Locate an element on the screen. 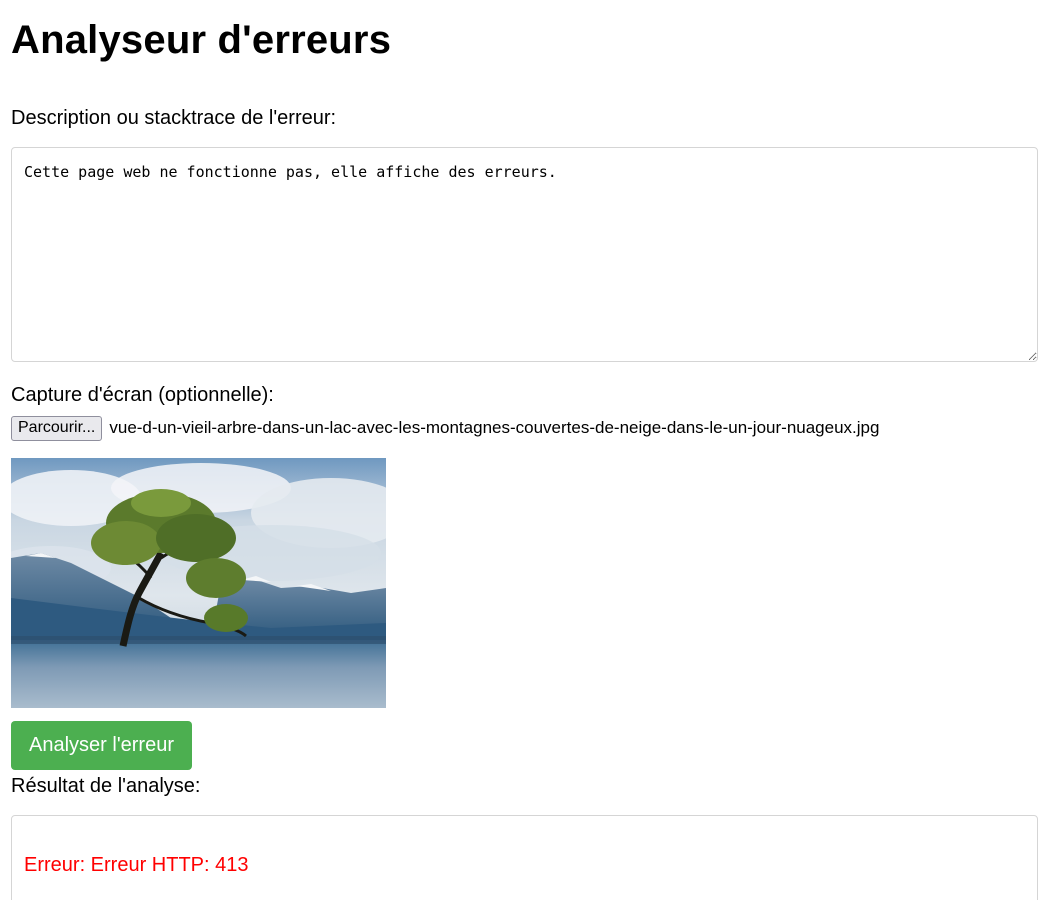  screenshot-label: Capture d'écran (optionnelle): is located at coordinates (142, 395).